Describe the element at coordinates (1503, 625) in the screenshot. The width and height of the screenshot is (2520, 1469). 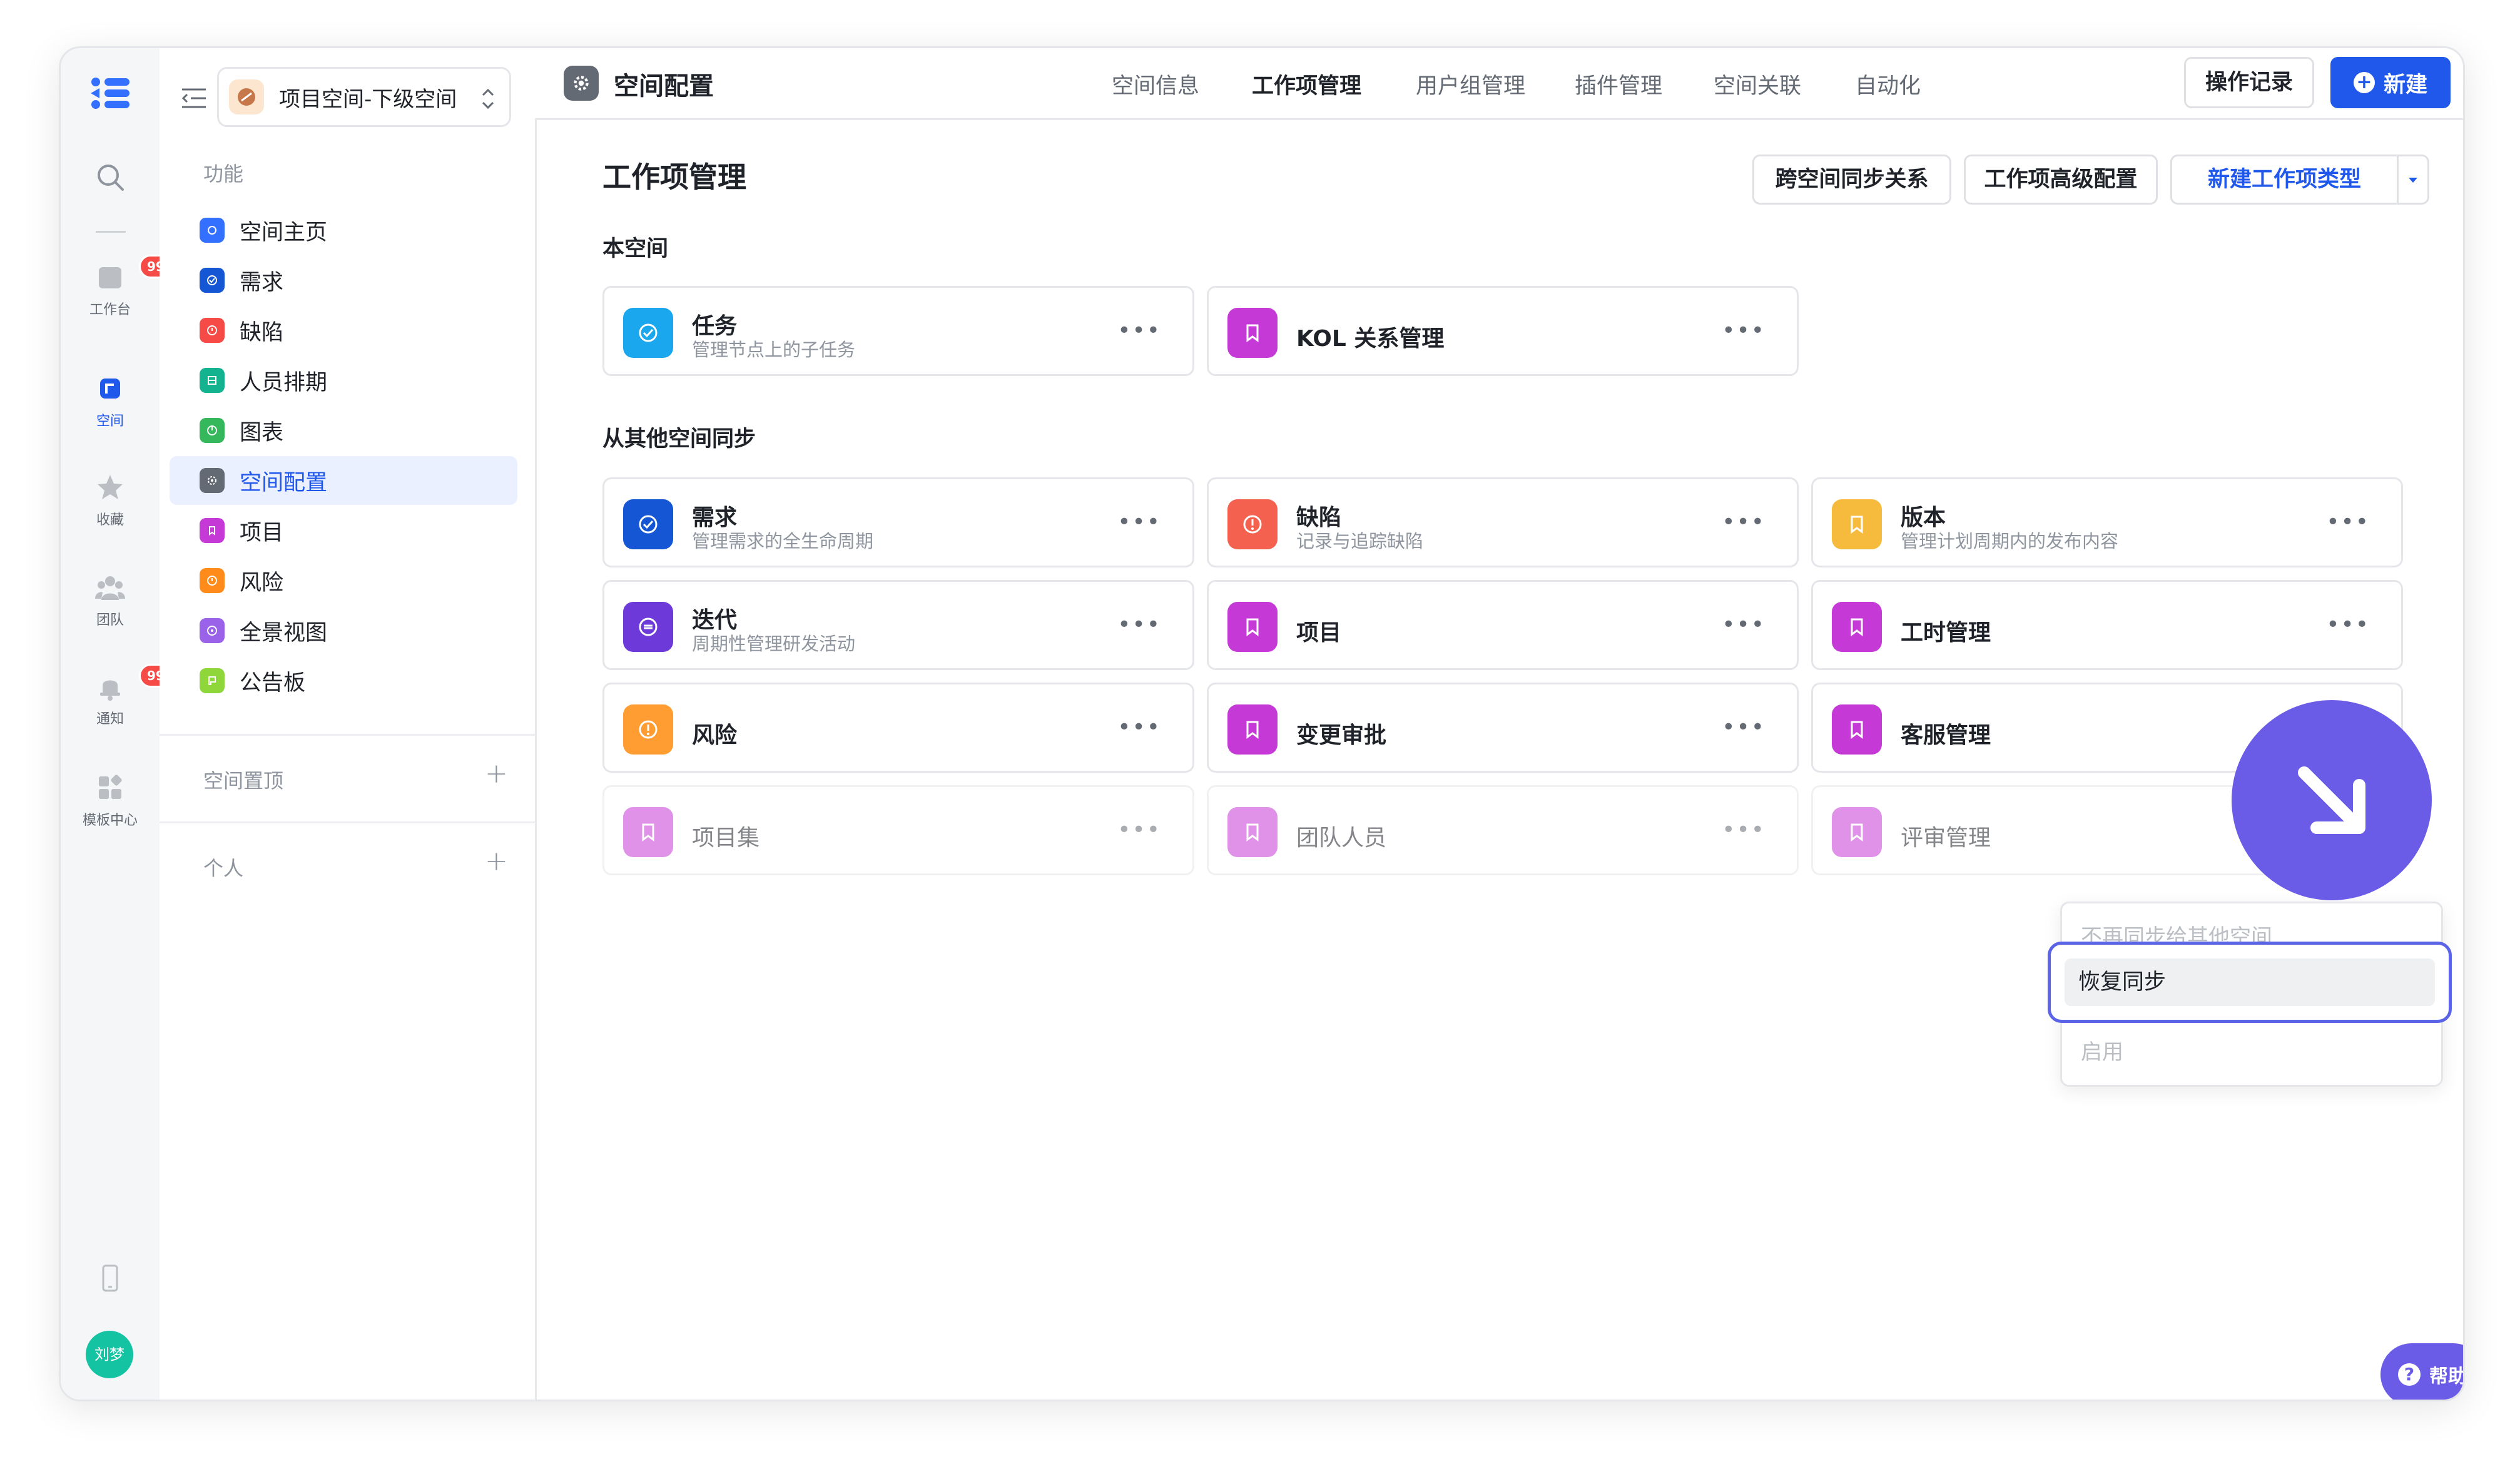
I see `work-item-card: 项目 •••` at that location.